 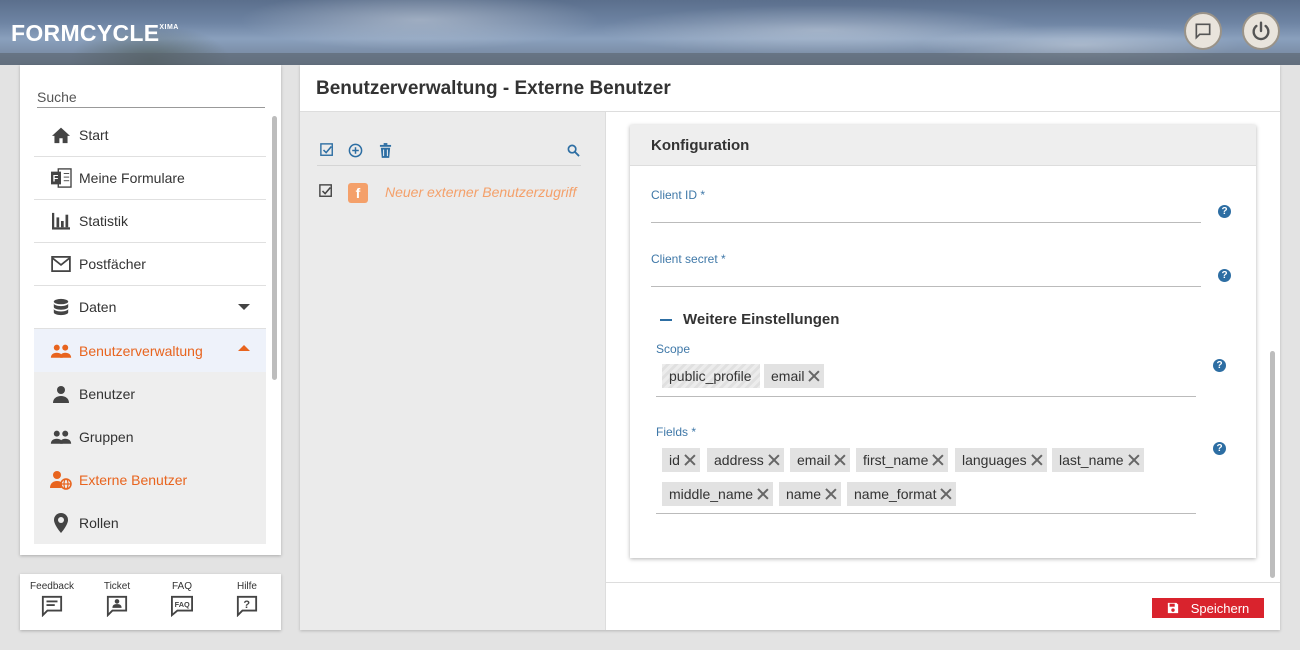 I want to click on client-secret-input, so click(x=926, y=286).